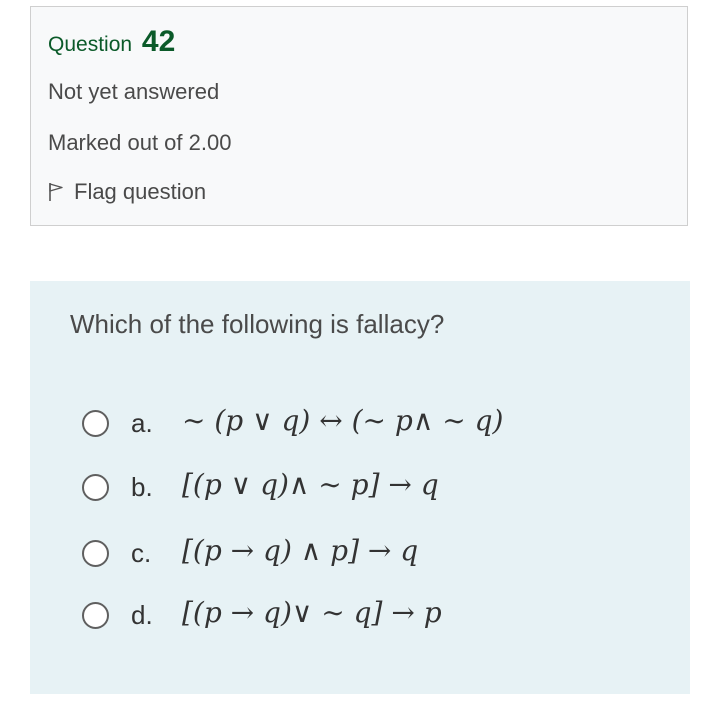 This screenshot has width=720, height=707. I want to click on option-letter: c., so click(141, 553).